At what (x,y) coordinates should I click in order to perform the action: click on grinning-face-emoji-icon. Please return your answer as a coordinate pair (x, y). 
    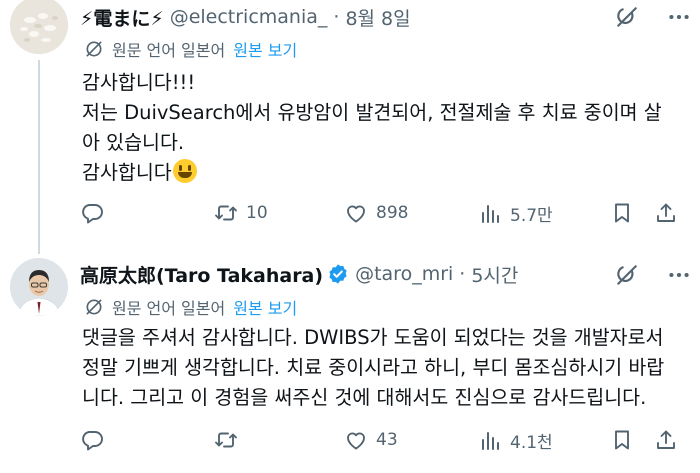
    Looking at the image, I should click on (184, 171).